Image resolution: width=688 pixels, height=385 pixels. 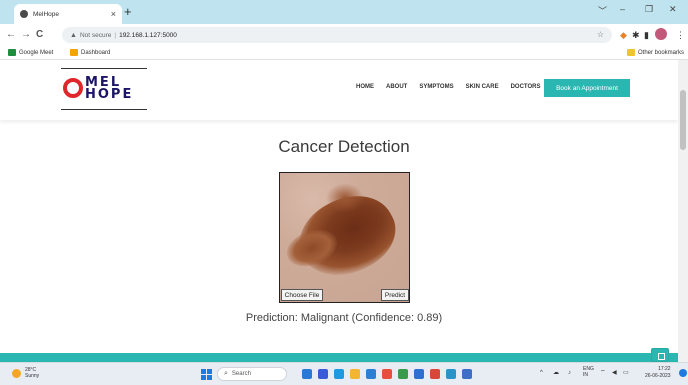 What do you see at coordinates (344, 146) in the screenshot?
I see `page-title: Cancer Detection` at bounding box center [344, 146].